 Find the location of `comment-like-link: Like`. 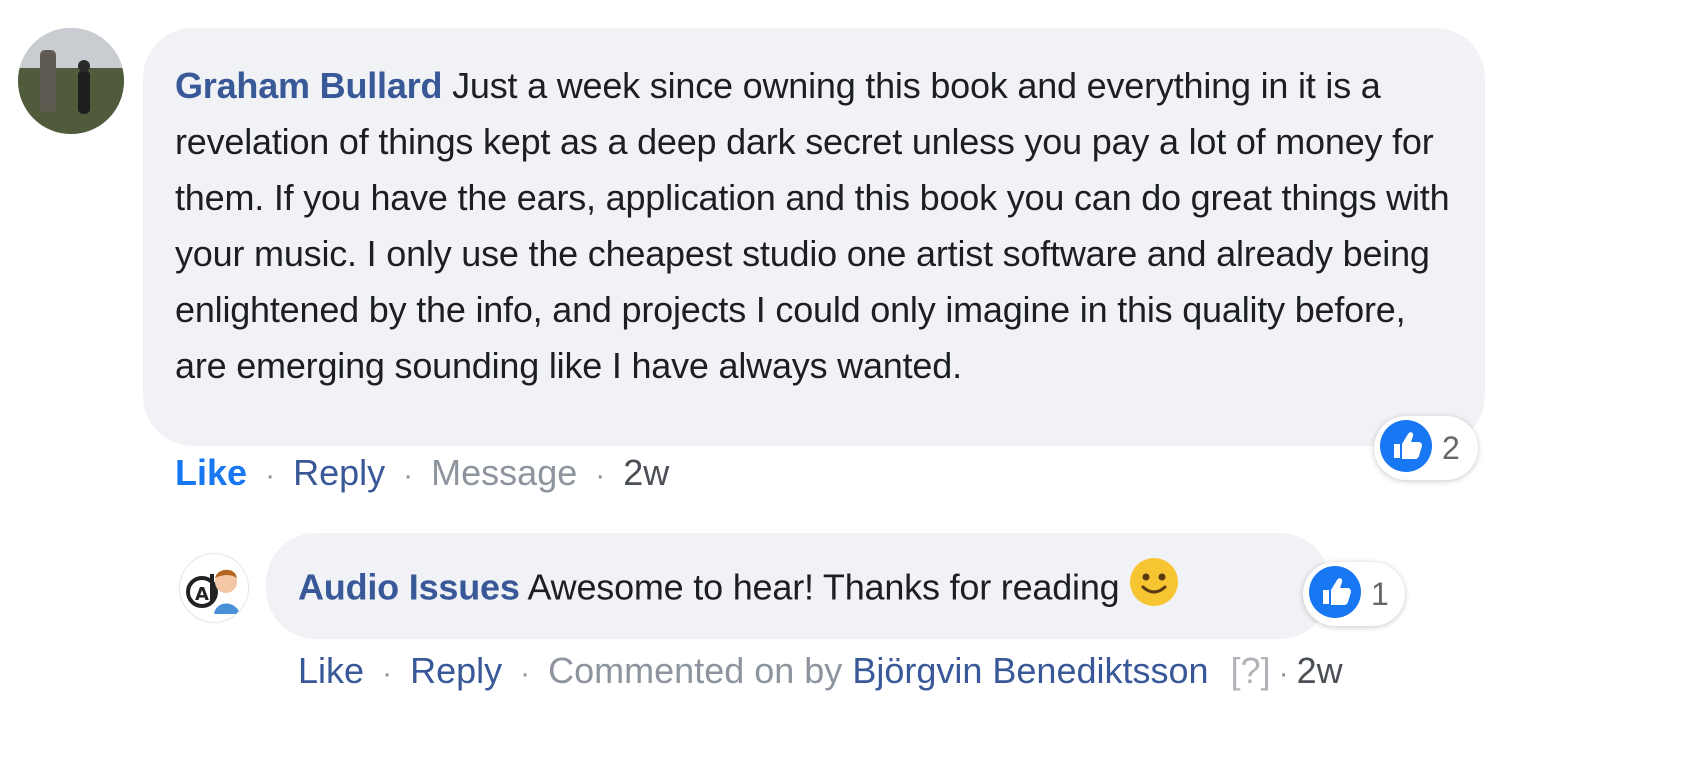

comment-like-link: Like is located at coordinates (211, 472).